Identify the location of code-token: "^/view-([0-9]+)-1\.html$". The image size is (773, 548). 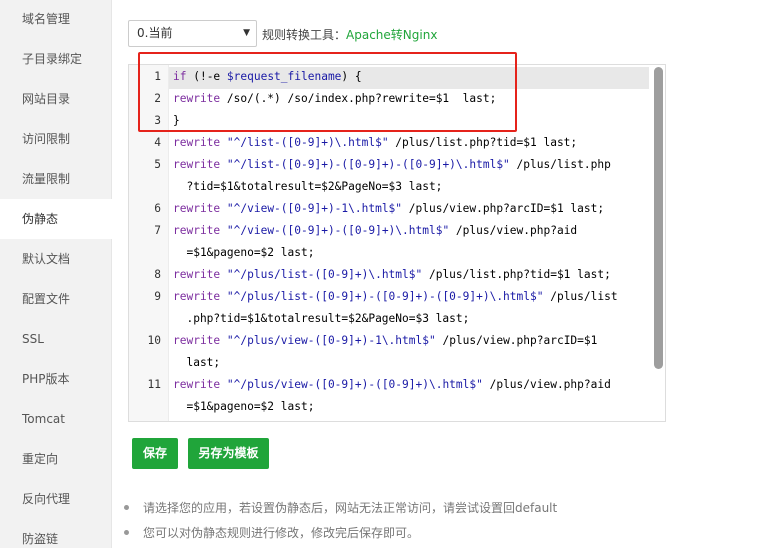
(314, 208).